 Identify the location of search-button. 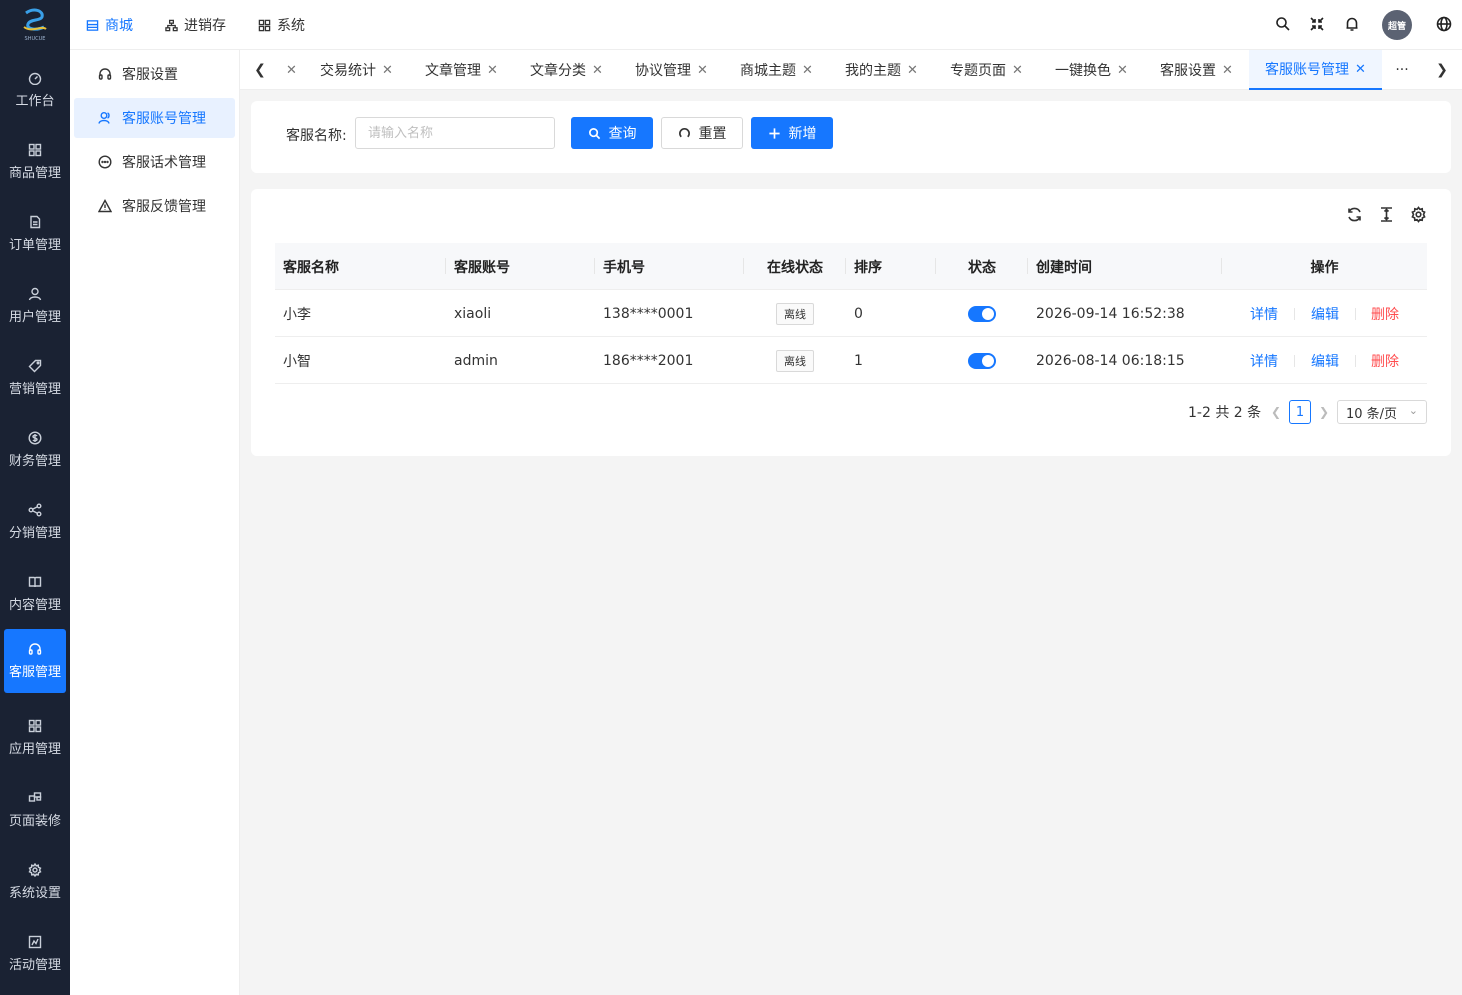
(1284, 25).